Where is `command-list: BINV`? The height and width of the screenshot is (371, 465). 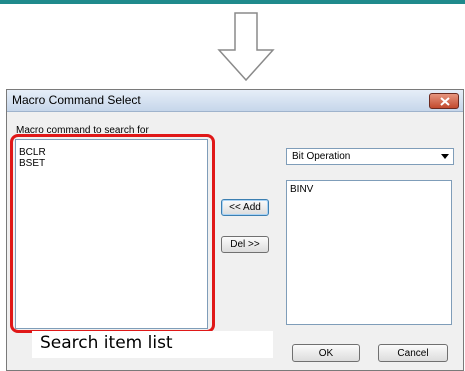 command-list: BINV is located at coordinates (369, 252).